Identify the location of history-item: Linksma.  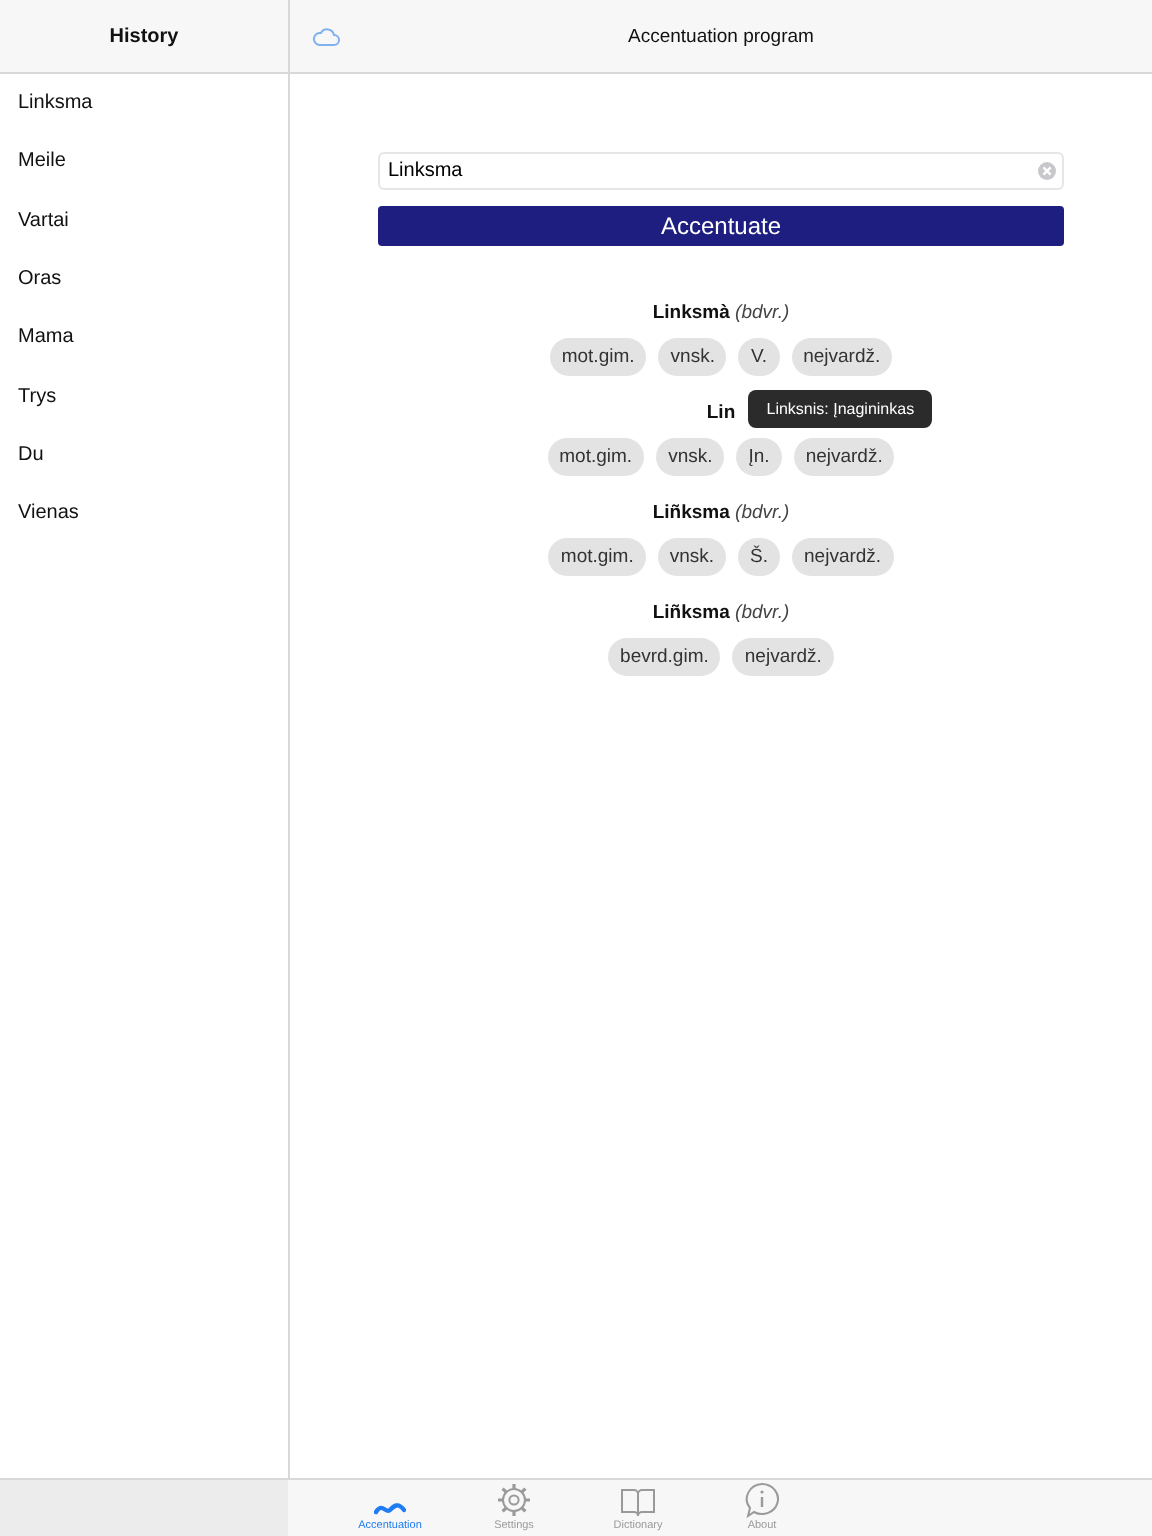
(144, 103).